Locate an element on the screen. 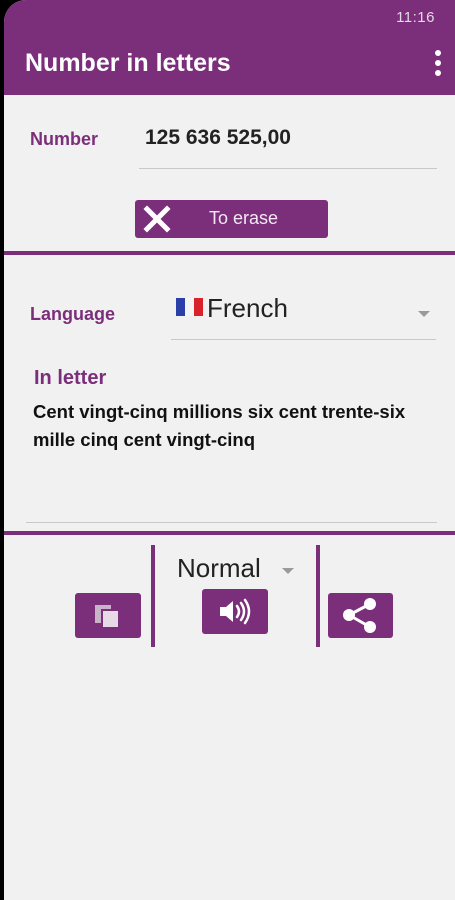 This screenshot has width=455, height=900. language-underline is located at coordinates (303, 339).